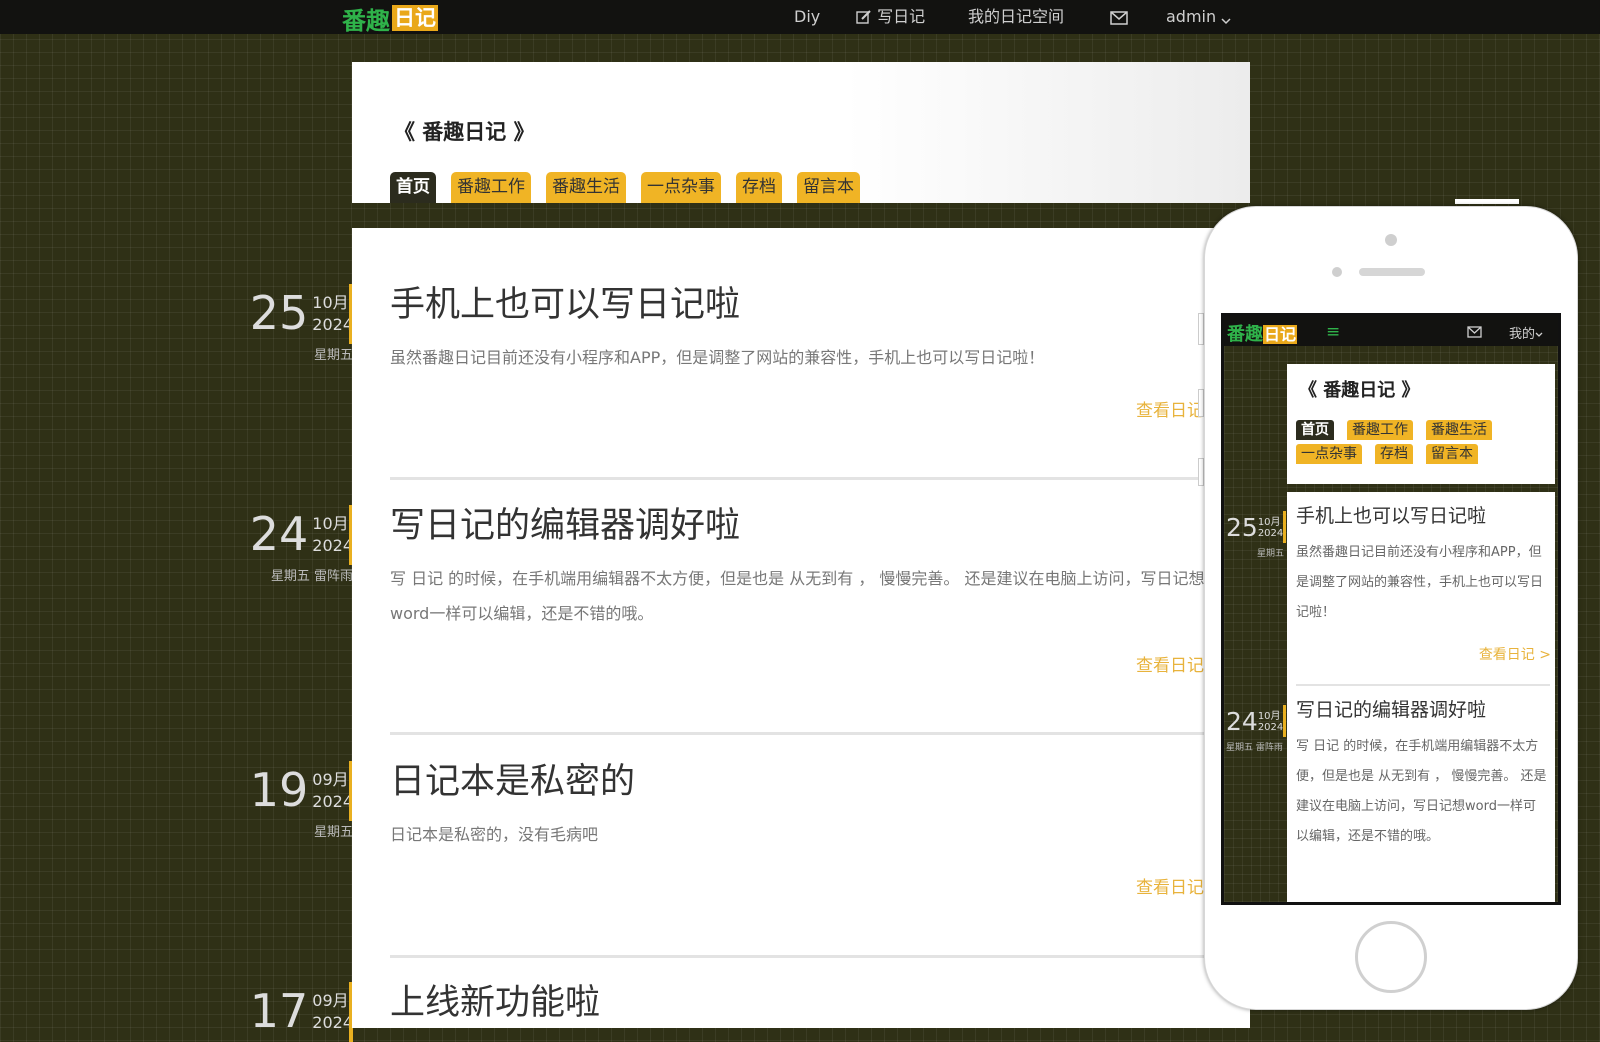  I want to click on post-date: 17 09月 2024, so click(301, 1011).